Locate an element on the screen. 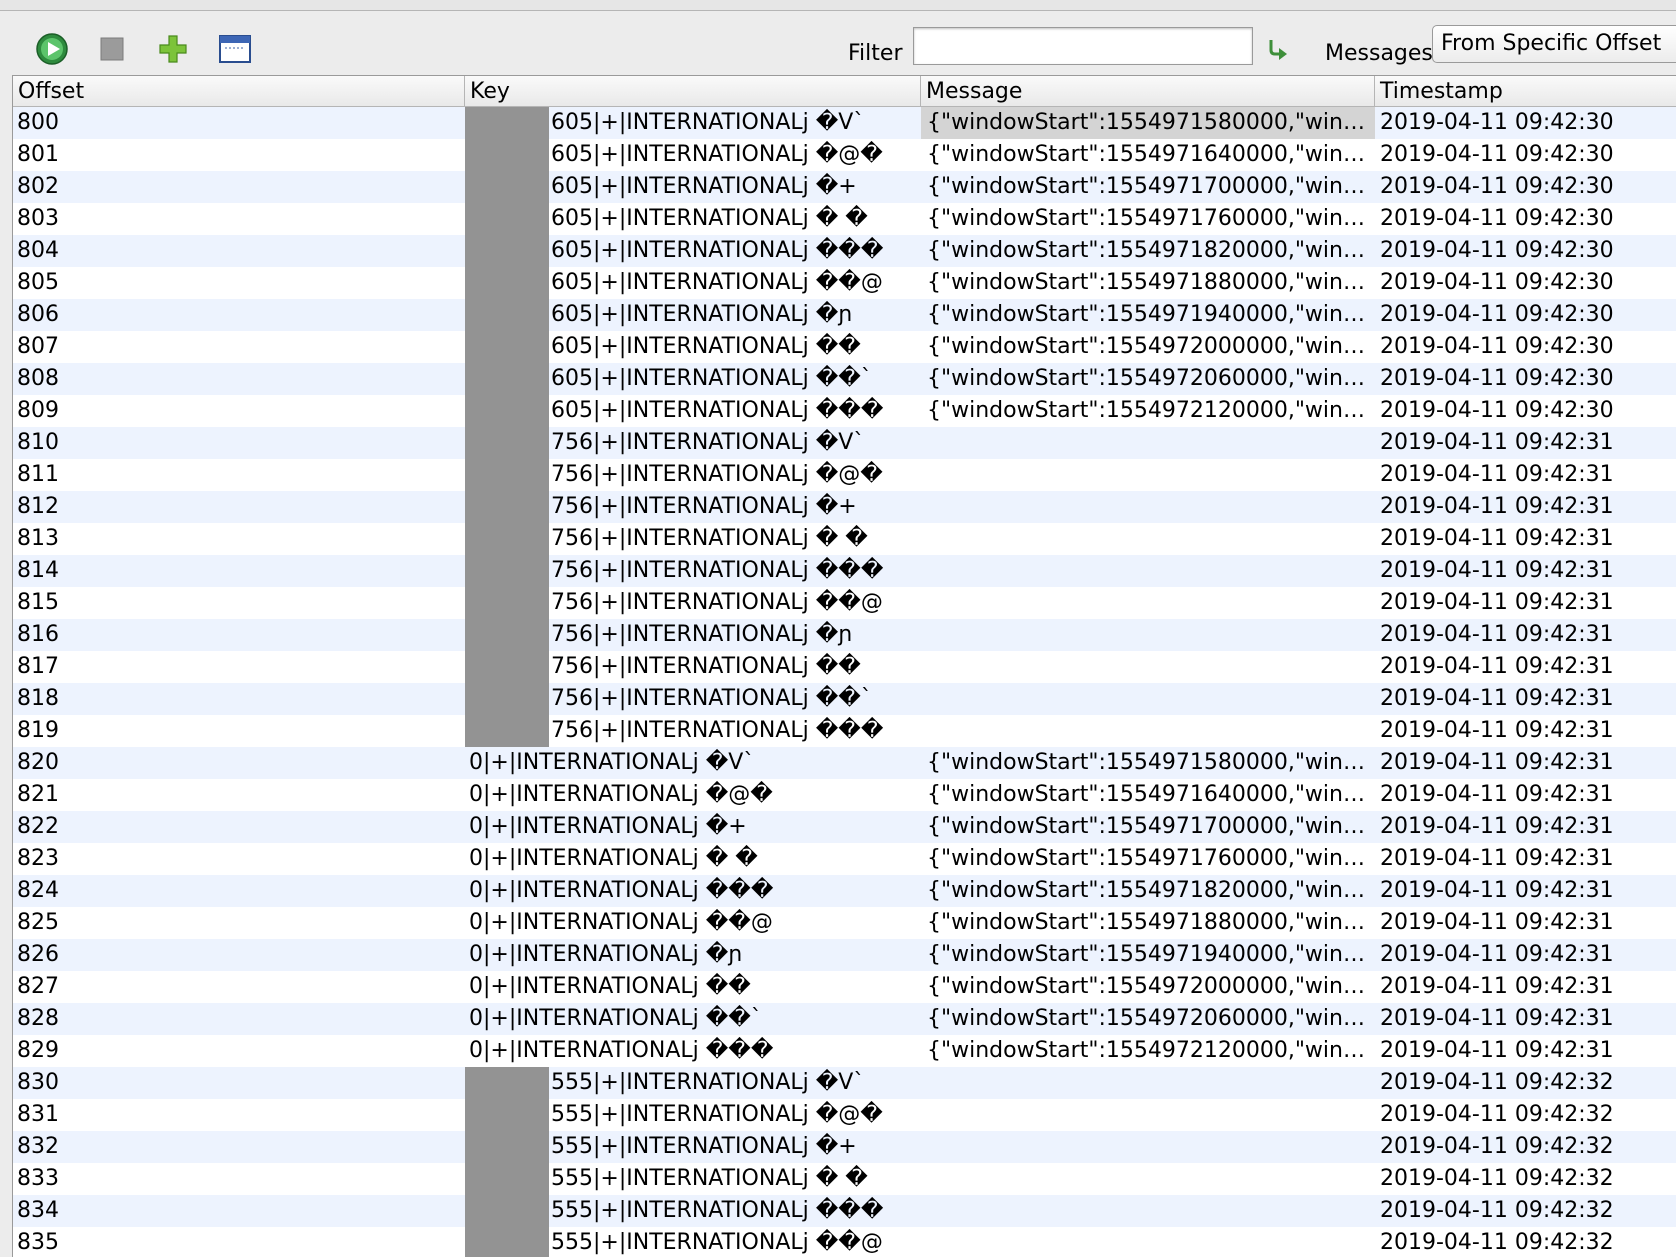 This screenshot has height=1257, width=1676. column-header-offset: Offset is located at coordinates (239, 91).